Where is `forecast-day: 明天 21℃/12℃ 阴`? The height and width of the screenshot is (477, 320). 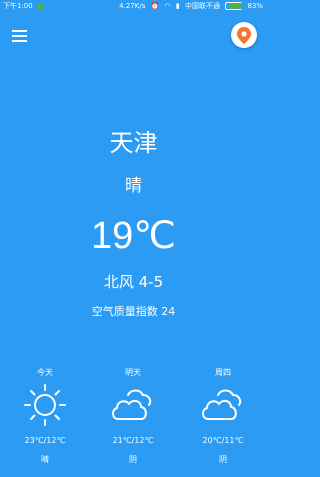
forecast-day: 明天 21℃/12℃ 阴 is located at coordinates (133, 416).